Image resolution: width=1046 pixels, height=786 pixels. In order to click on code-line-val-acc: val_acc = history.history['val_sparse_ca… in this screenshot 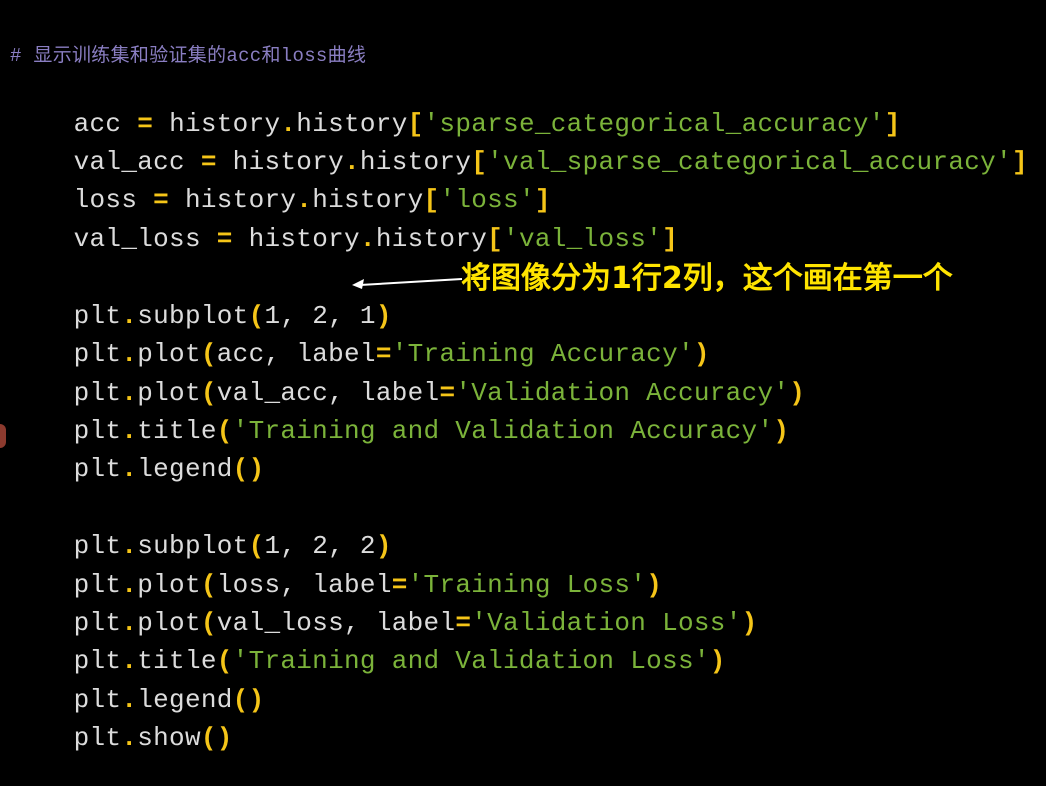, I will do `click(519, 145)`.